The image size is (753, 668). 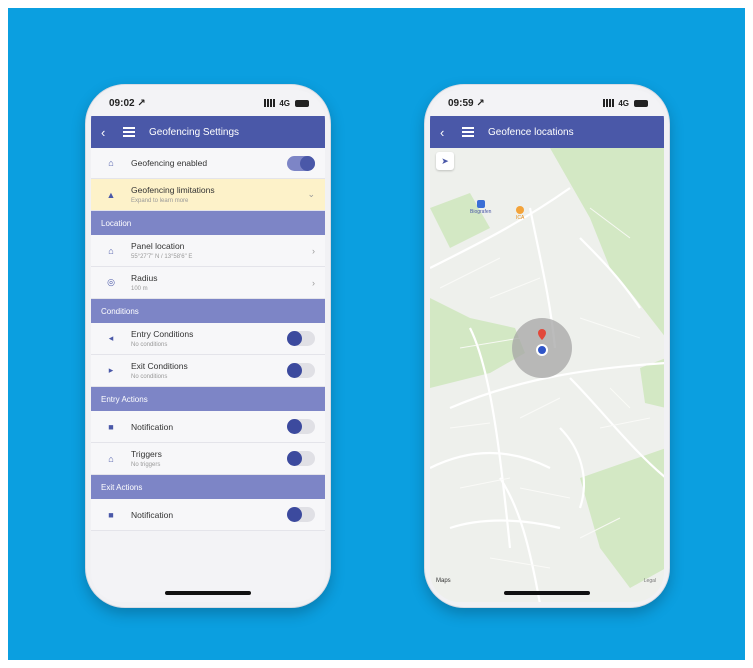 I want to click on trigger-icon: ⌂, so click(x=111, y=458).